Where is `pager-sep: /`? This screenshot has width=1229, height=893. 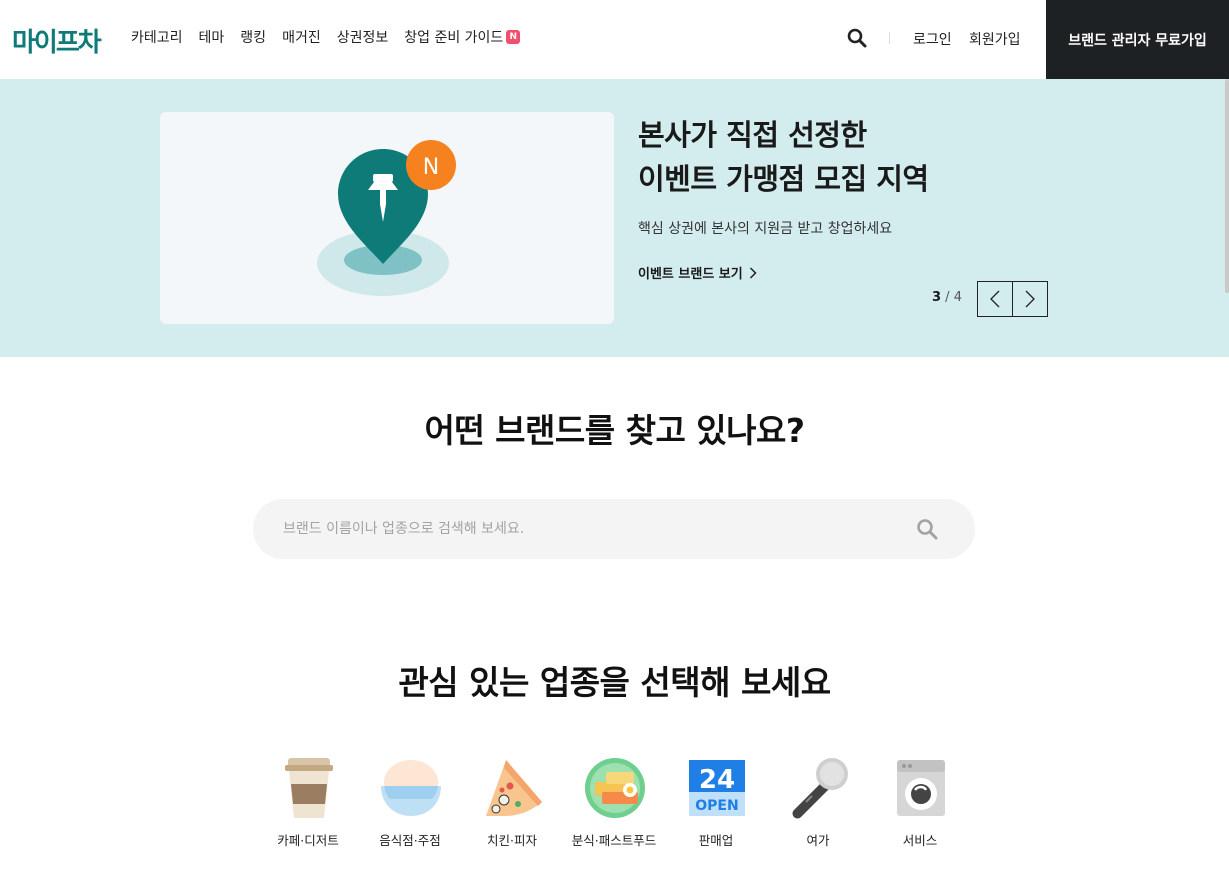 pager-sep: / is located at coordinates (947, 297).